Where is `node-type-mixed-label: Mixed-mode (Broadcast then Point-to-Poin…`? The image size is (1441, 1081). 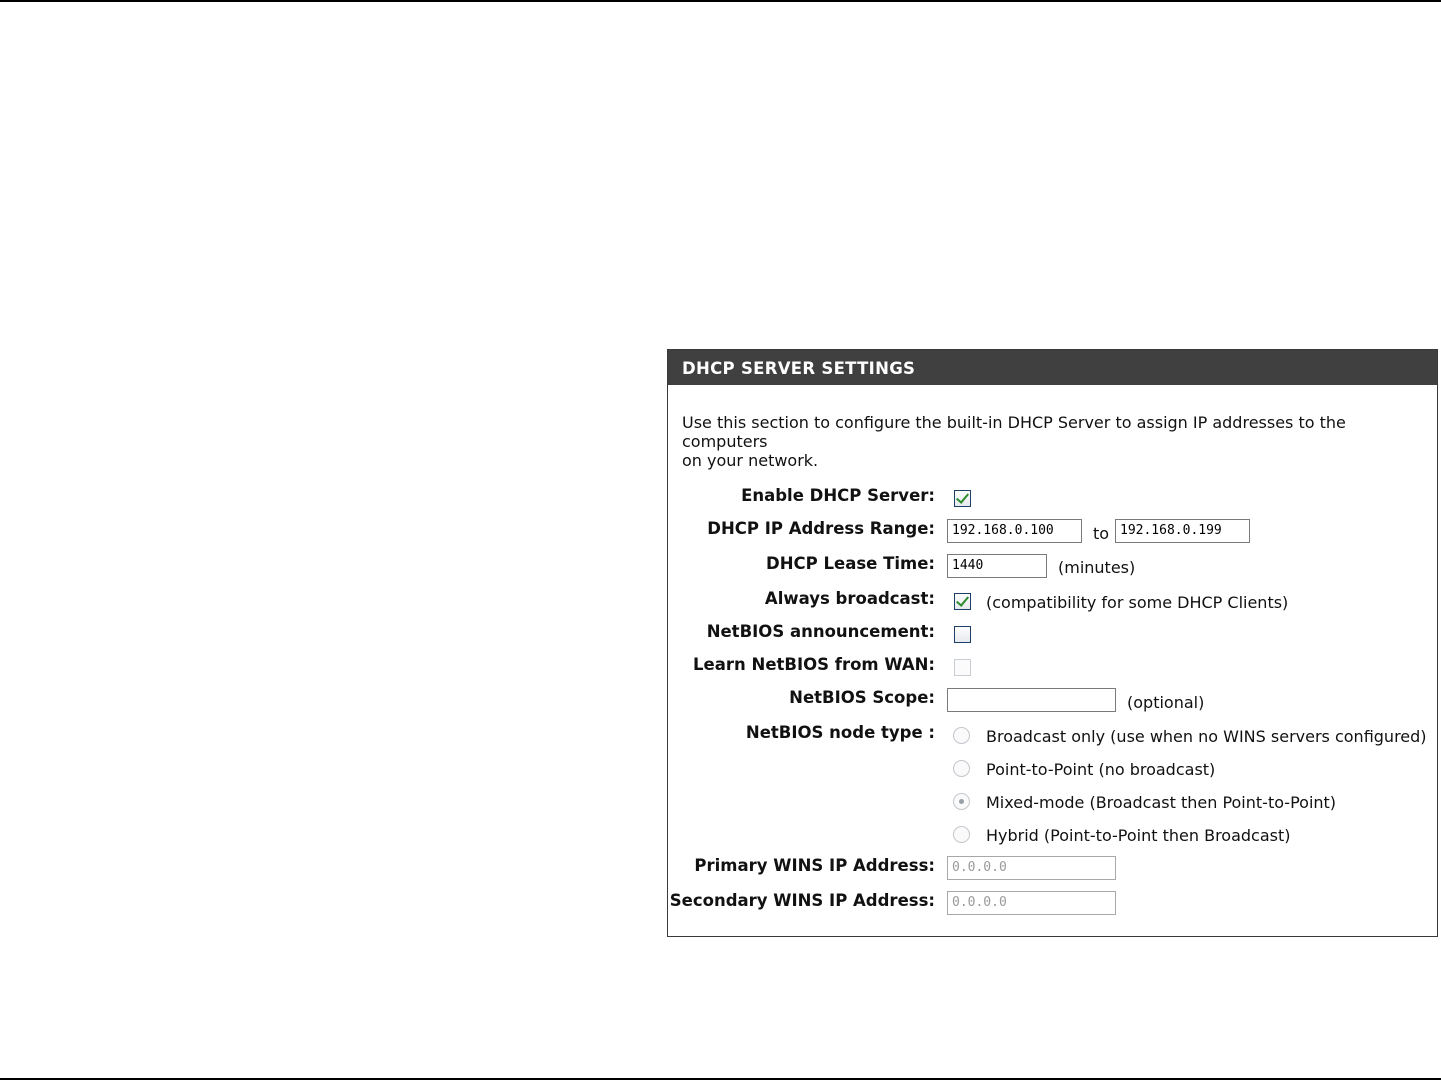 node-type-mixed-label: Mixed-mode (Broadcast then Point-to-Poin… is located at coordinates (1161, 802).